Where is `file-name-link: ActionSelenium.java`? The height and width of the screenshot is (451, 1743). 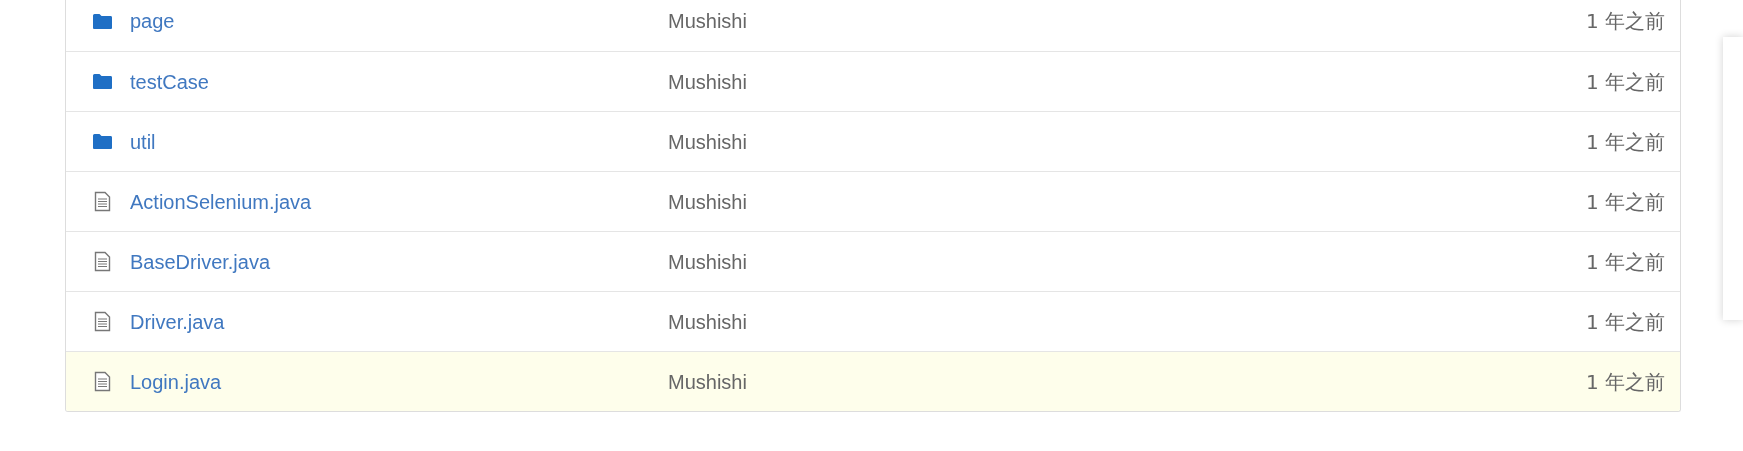
file-name-link: ActionSelenium.java is located at coordinates (399, 201).